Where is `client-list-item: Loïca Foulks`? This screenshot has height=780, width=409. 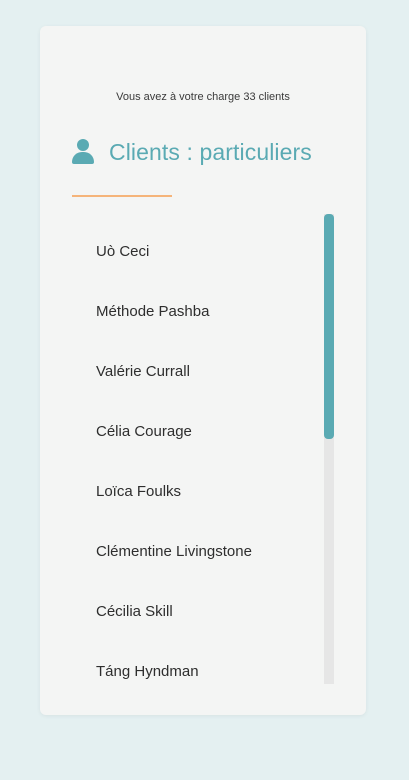
client-list-item: Loïca Foulks is located at coordinates (185, 491).